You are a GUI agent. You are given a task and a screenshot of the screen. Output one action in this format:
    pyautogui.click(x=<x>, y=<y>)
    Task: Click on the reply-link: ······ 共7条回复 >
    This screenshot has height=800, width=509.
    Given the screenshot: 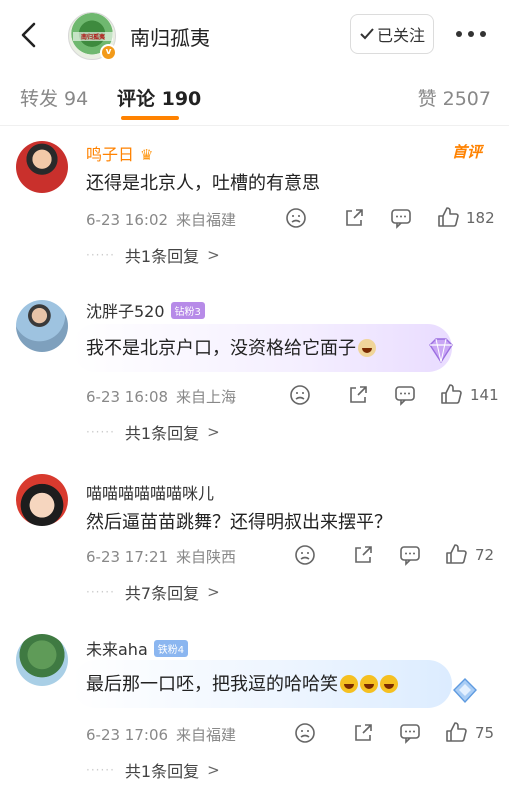 What is the action you would take?
    pyautogui.click(x=153, y=592)
    